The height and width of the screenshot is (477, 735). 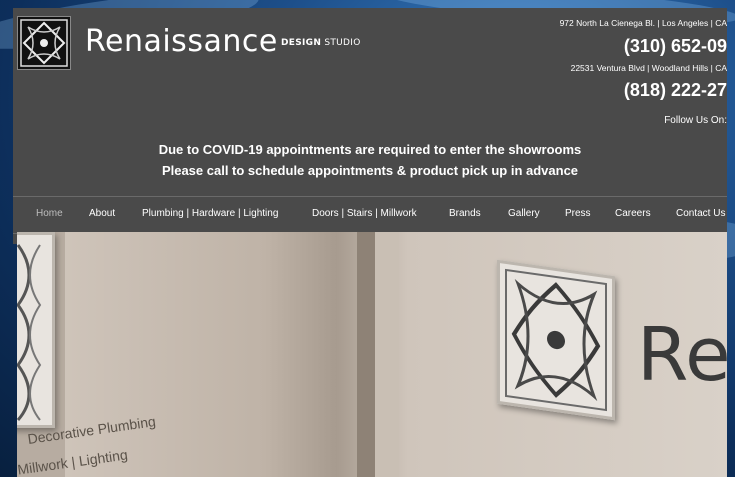 I want to click on brand-subtitle: DESIGN STUDIO, so click(x=321, y=43).